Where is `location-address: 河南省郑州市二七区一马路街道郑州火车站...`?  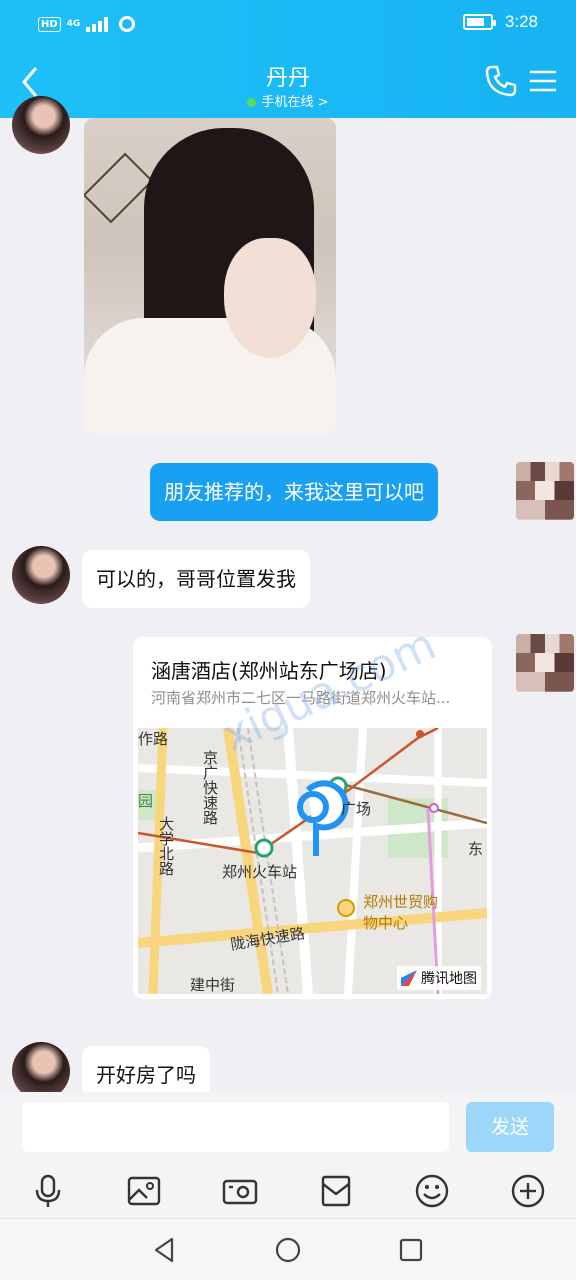
location-address: 河南省郑州市二七区一马路街道郑州火车站... is located at coordinates (301, 698).